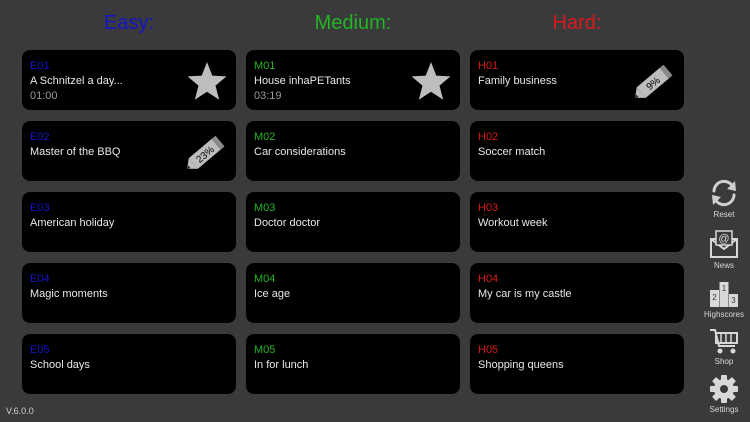 Image resolution: width=750 pixels, height=422 pixels. Describe the element at coordinates (513, 223) in the screenshot. I see `level-title: Workout week` at that location.